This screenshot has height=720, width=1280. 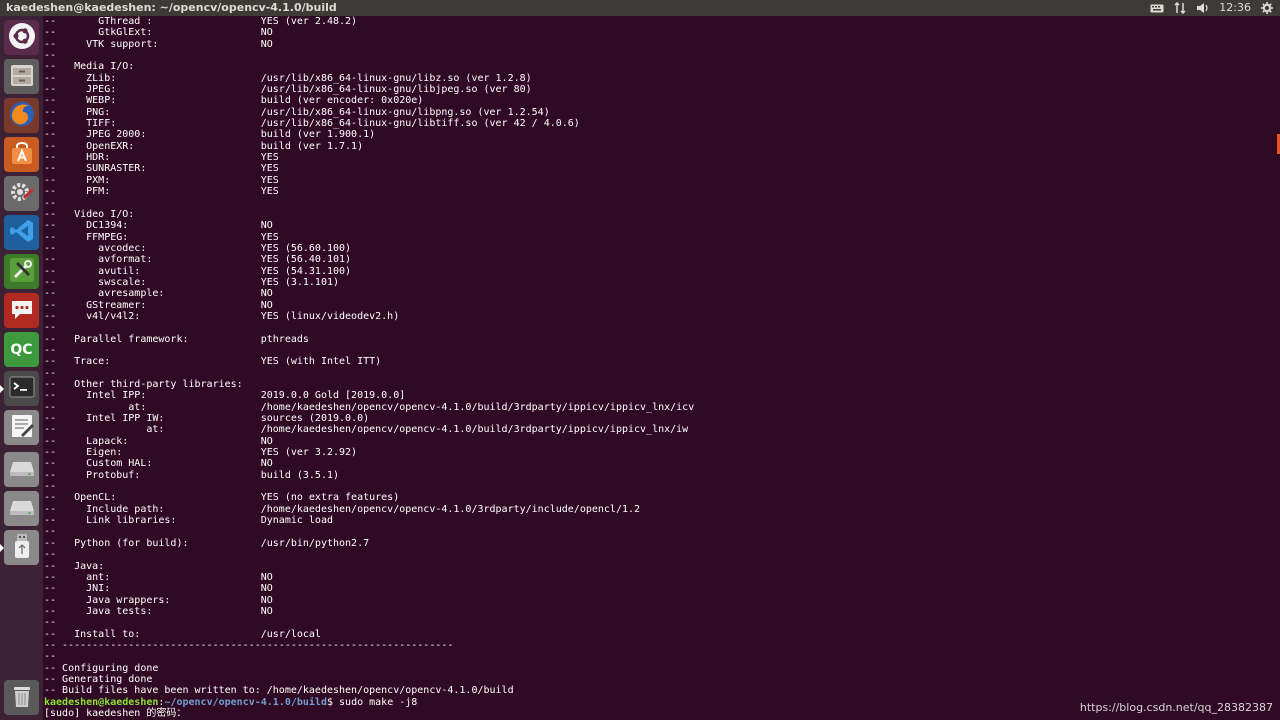 I want to click on drive-2-button, so click(x=21, y=508).